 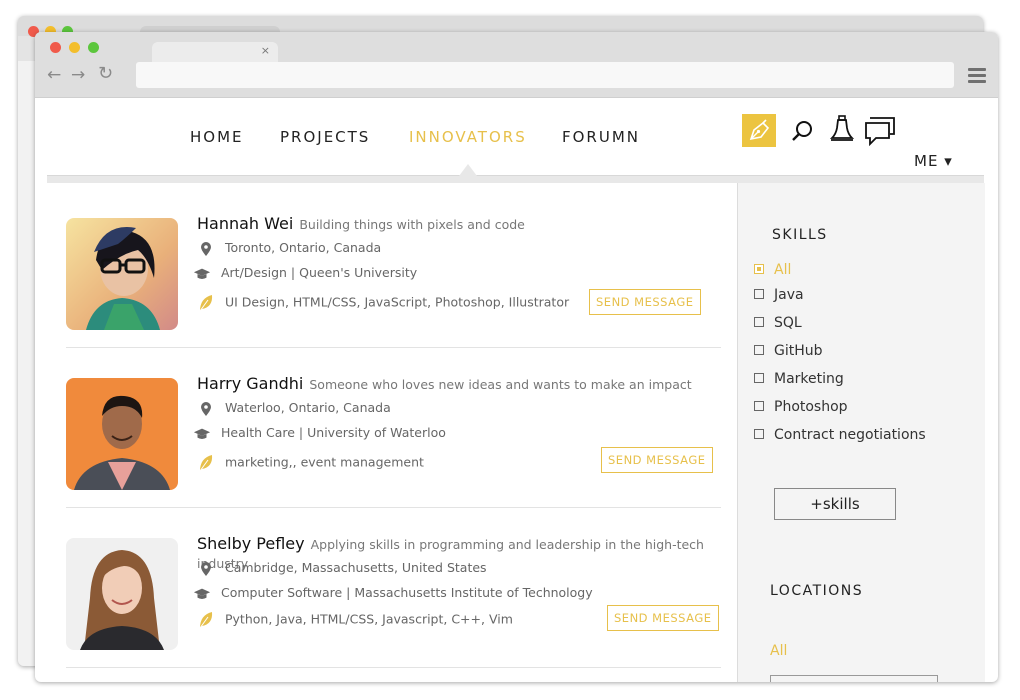 I want to click on skill-label: Photoshop, so click(x=811, y=407).